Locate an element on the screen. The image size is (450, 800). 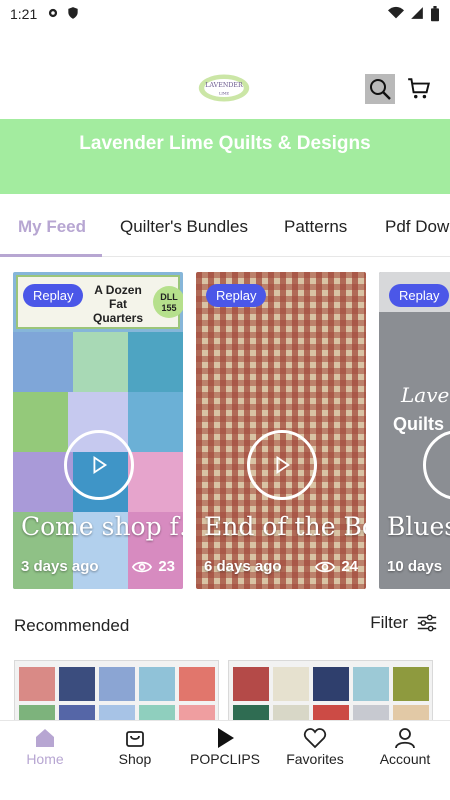
active-tab-indicator is located at coordinates (51, 255).